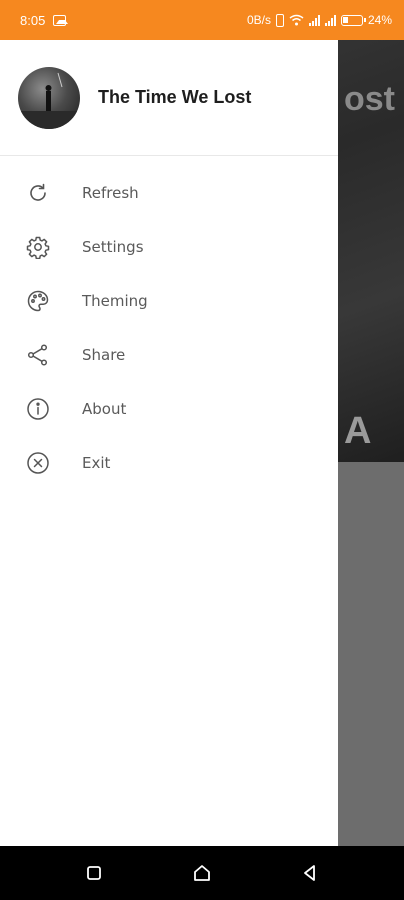  Describe the element at coordinates (38, 355) in the screenshot. I see `share-icon` at that location.